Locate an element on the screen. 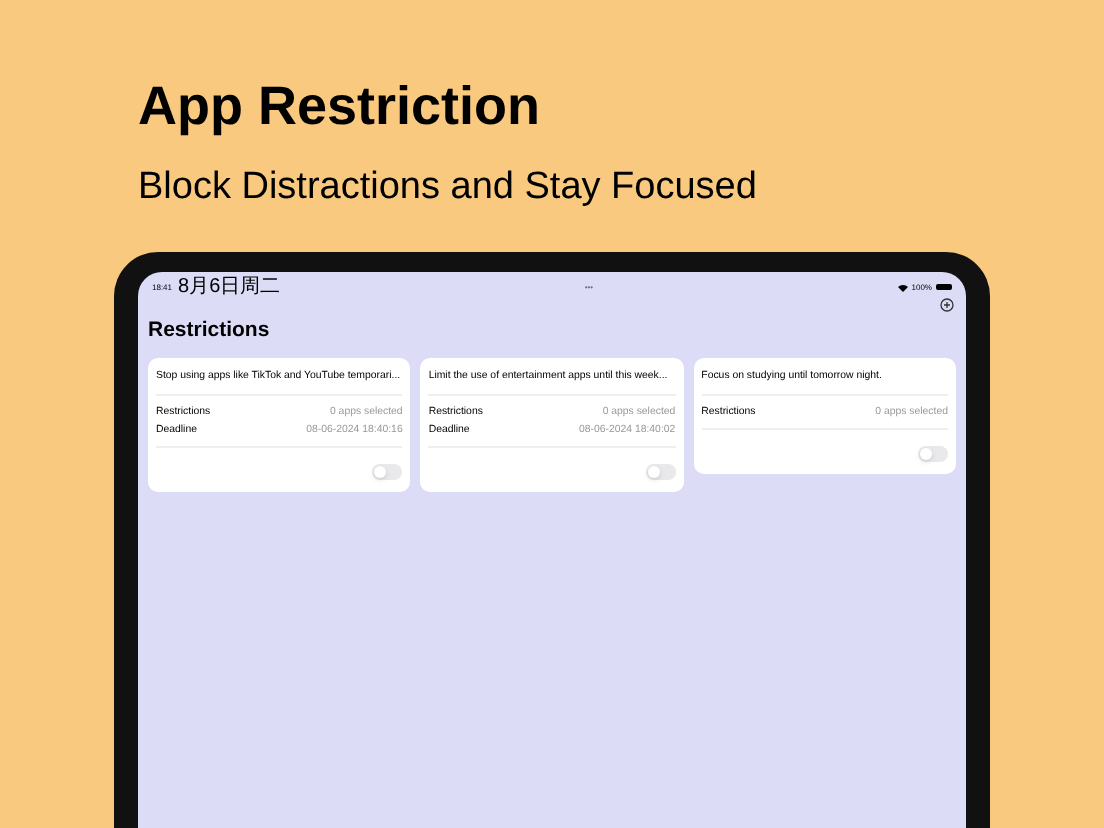 This screenshot has width=1104, height=828. wifi-icon is located at coordinates (902, 287).